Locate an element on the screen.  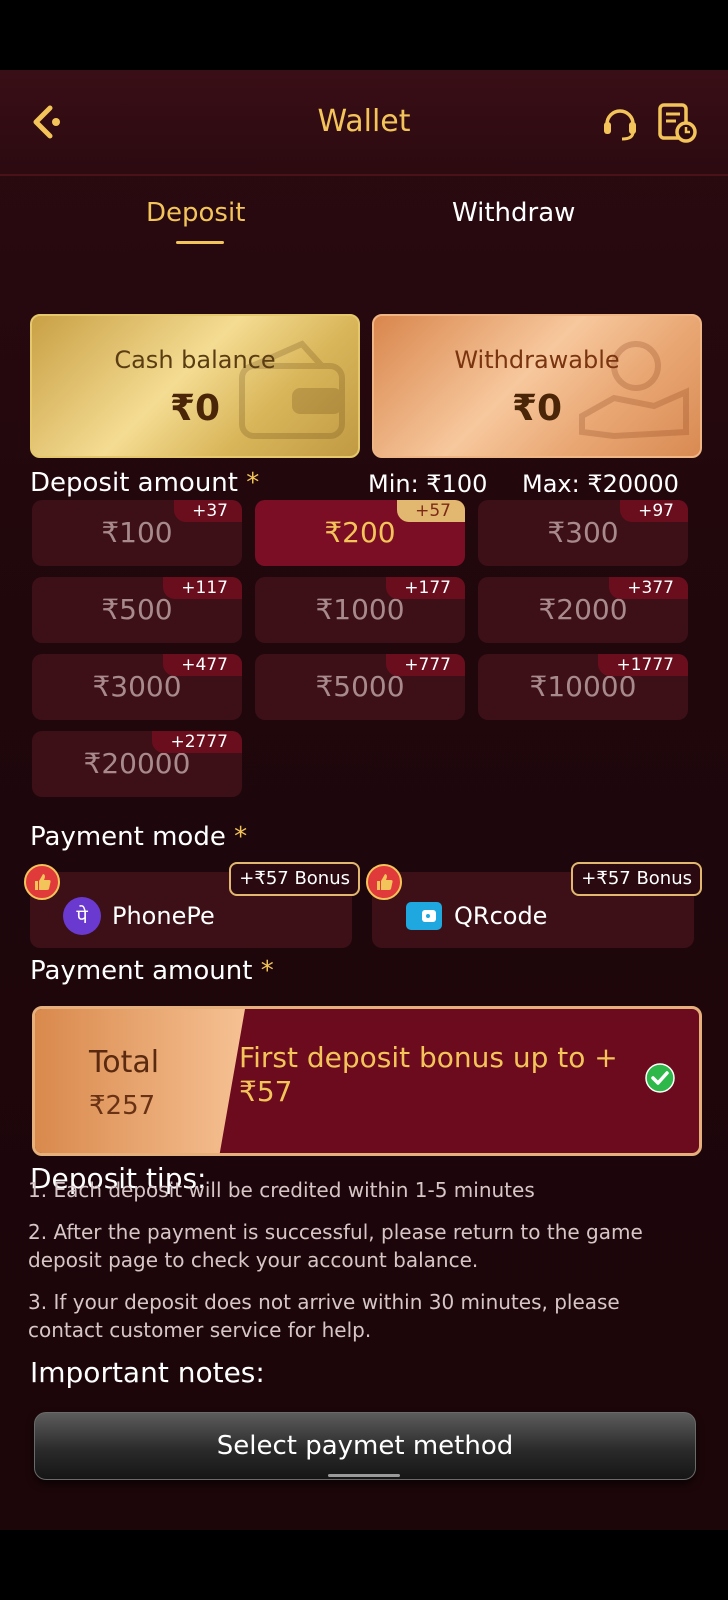
amount-option: ₹20000 +2777 is located at coordinates (137, 764).